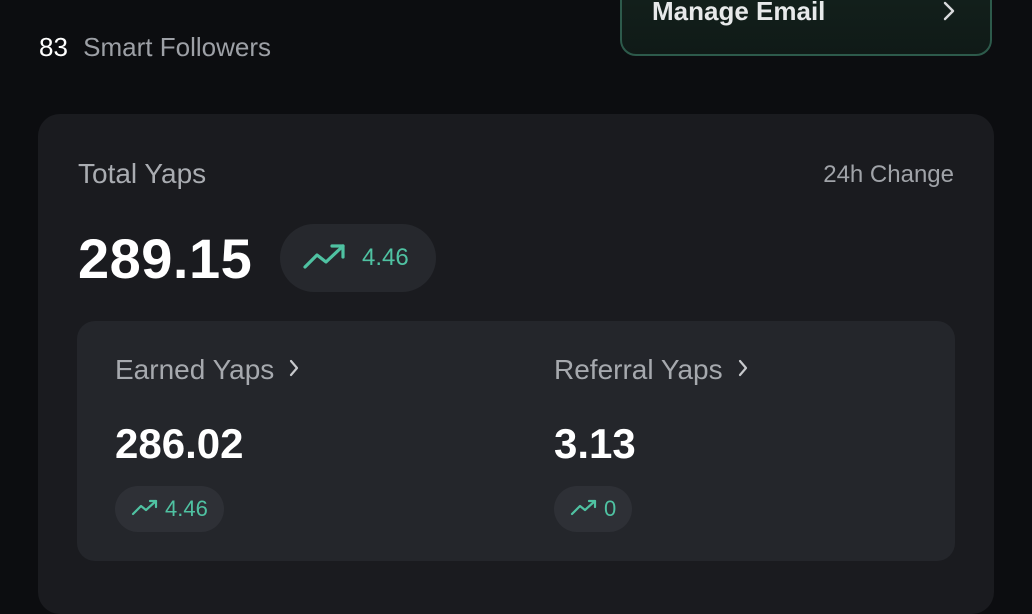  Describe the element at coordinates (595, 443) in the screenshot. I see `referral-yaps-value: 3.13` at that location.